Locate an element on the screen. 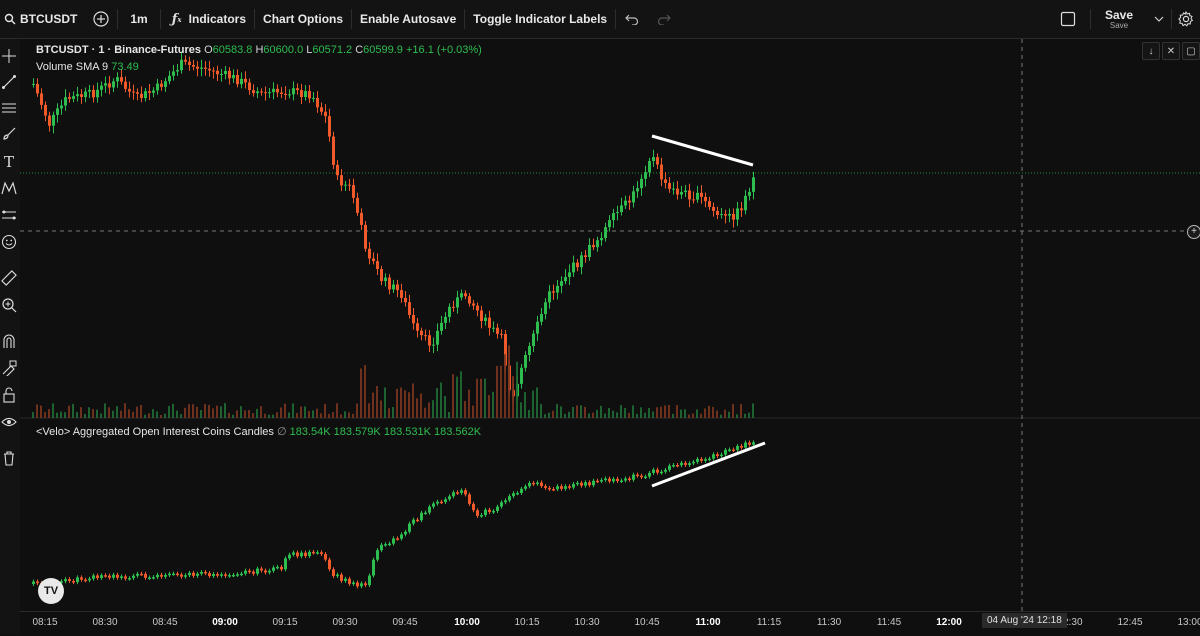 The width and height of the screenshot is (1200, 636). trash-icon is located at coordinates (9, 458).